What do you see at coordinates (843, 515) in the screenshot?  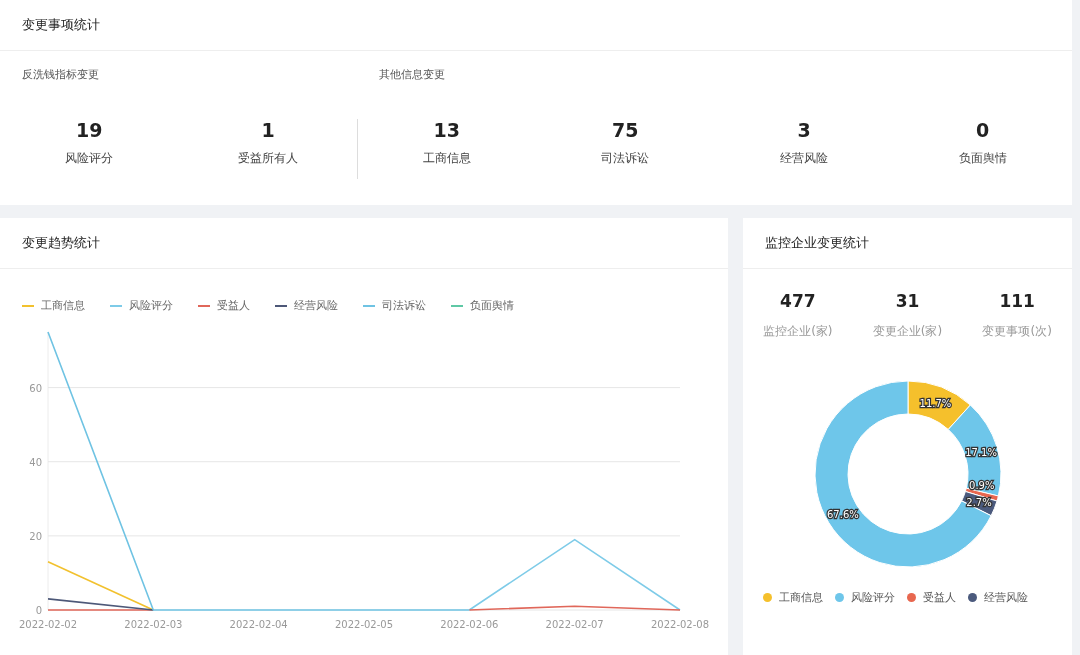 I see `slice-label: 67.6%` at bounding box center [843, 515].